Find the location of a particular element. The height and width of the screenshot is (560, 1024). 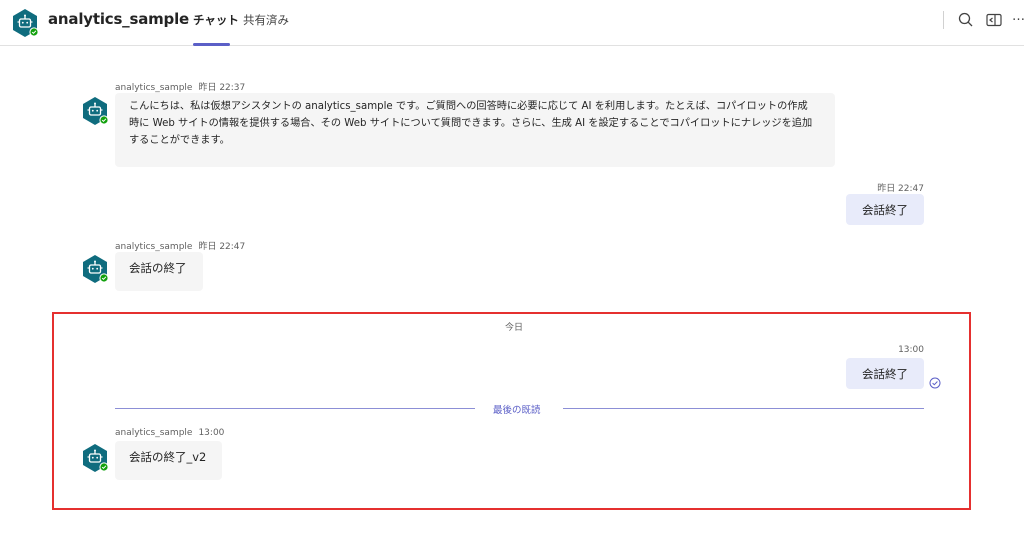

message-text-line: することができます。 is located at coordinates (179, 140).